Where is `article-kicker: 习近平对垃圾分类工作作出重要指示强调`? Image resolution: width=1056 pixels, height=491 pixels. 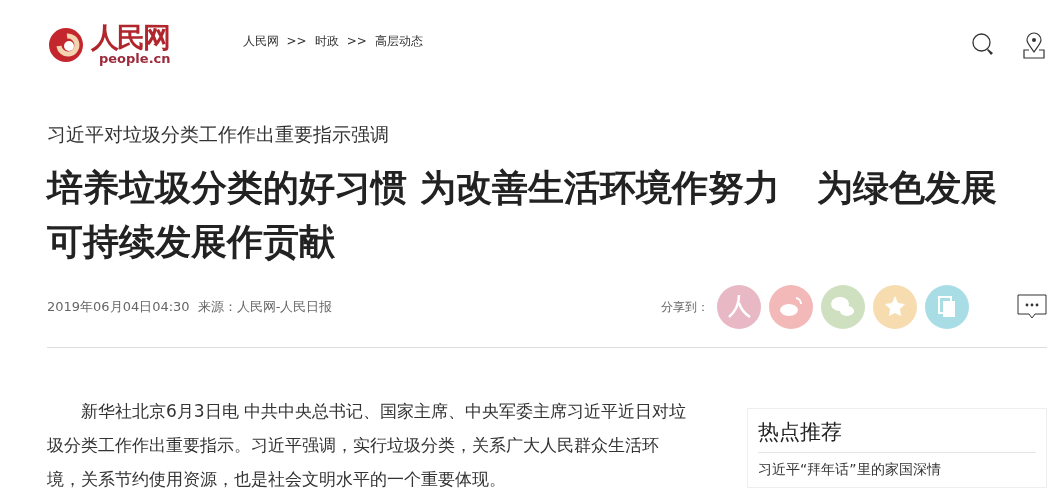
article-kicker: 习近平对垃圾分类工作作出重要指示强调 is located at coordinates (218, 134).